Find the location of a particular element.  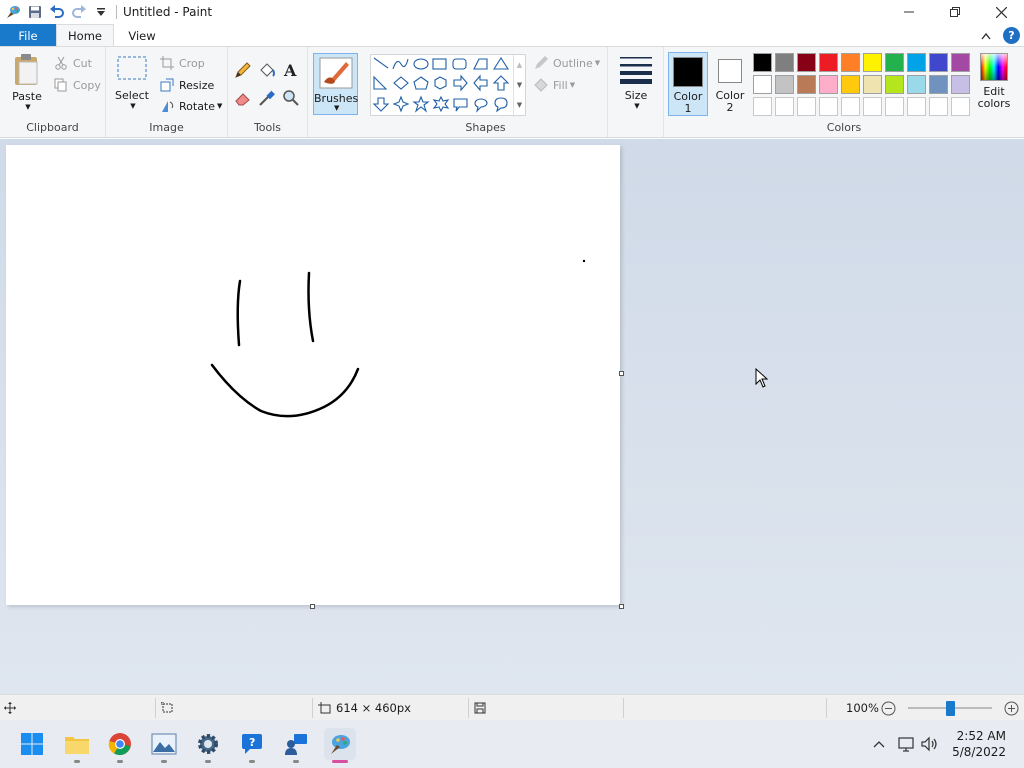

mouse-cursor is located at coordinates (762, 379).